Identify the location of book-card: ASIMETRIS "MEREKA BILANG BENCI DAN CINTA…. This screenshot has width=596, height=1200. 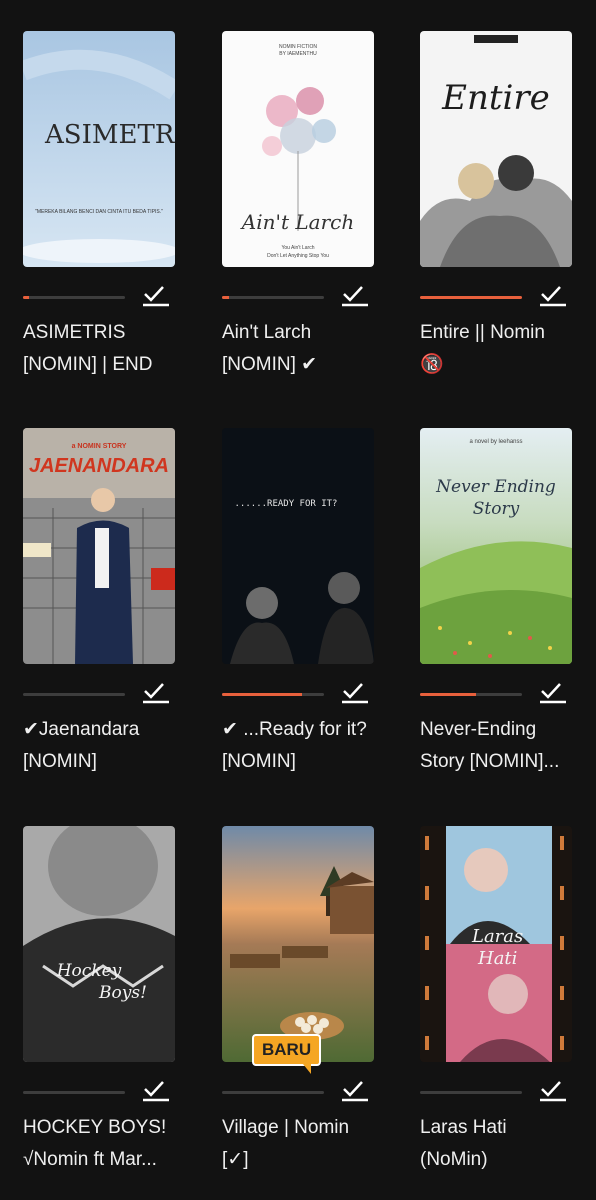
(100, 216).